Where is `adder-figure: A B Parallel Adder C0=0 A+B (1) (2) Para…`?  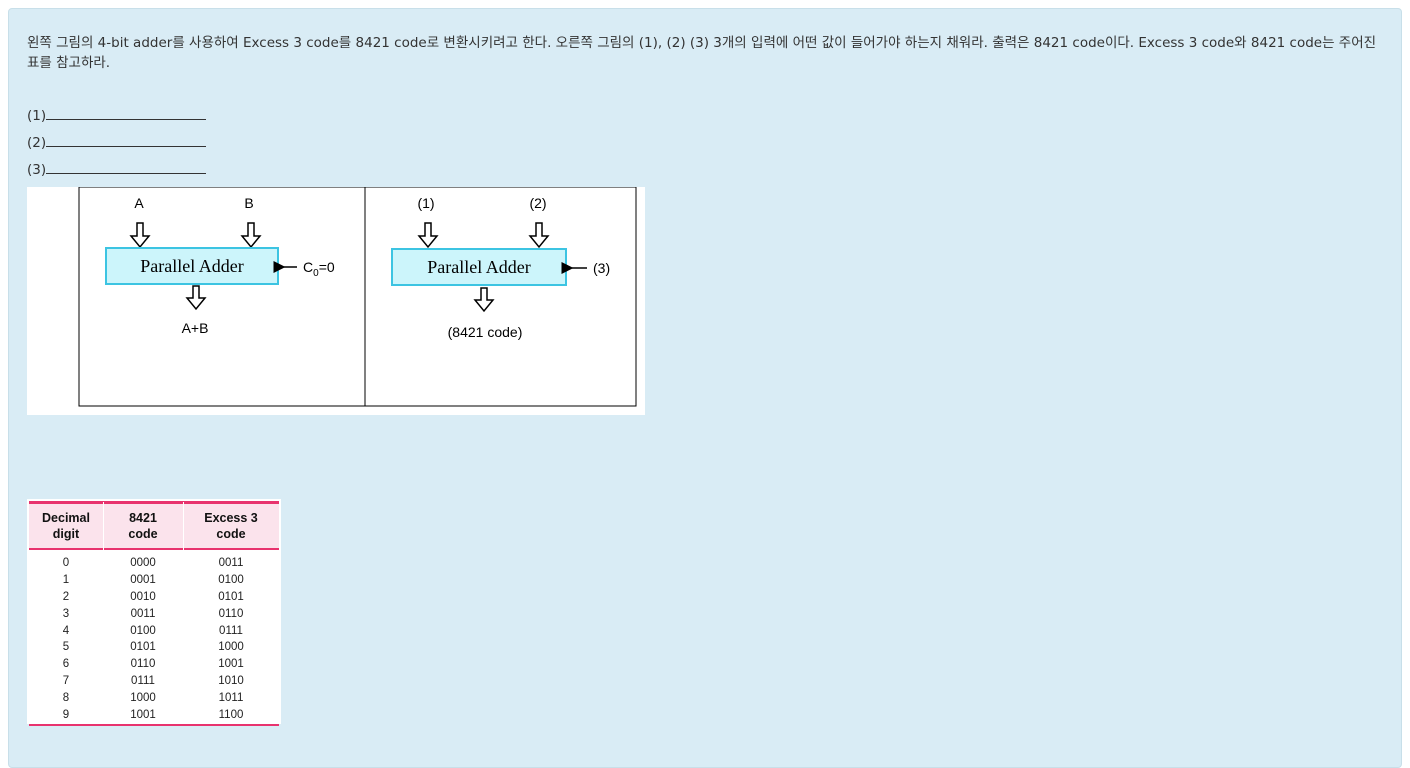 adder-figure: A B Parallel Adder C0=0 A+B (1) (2) Para… is located at coordinates (336, 301).